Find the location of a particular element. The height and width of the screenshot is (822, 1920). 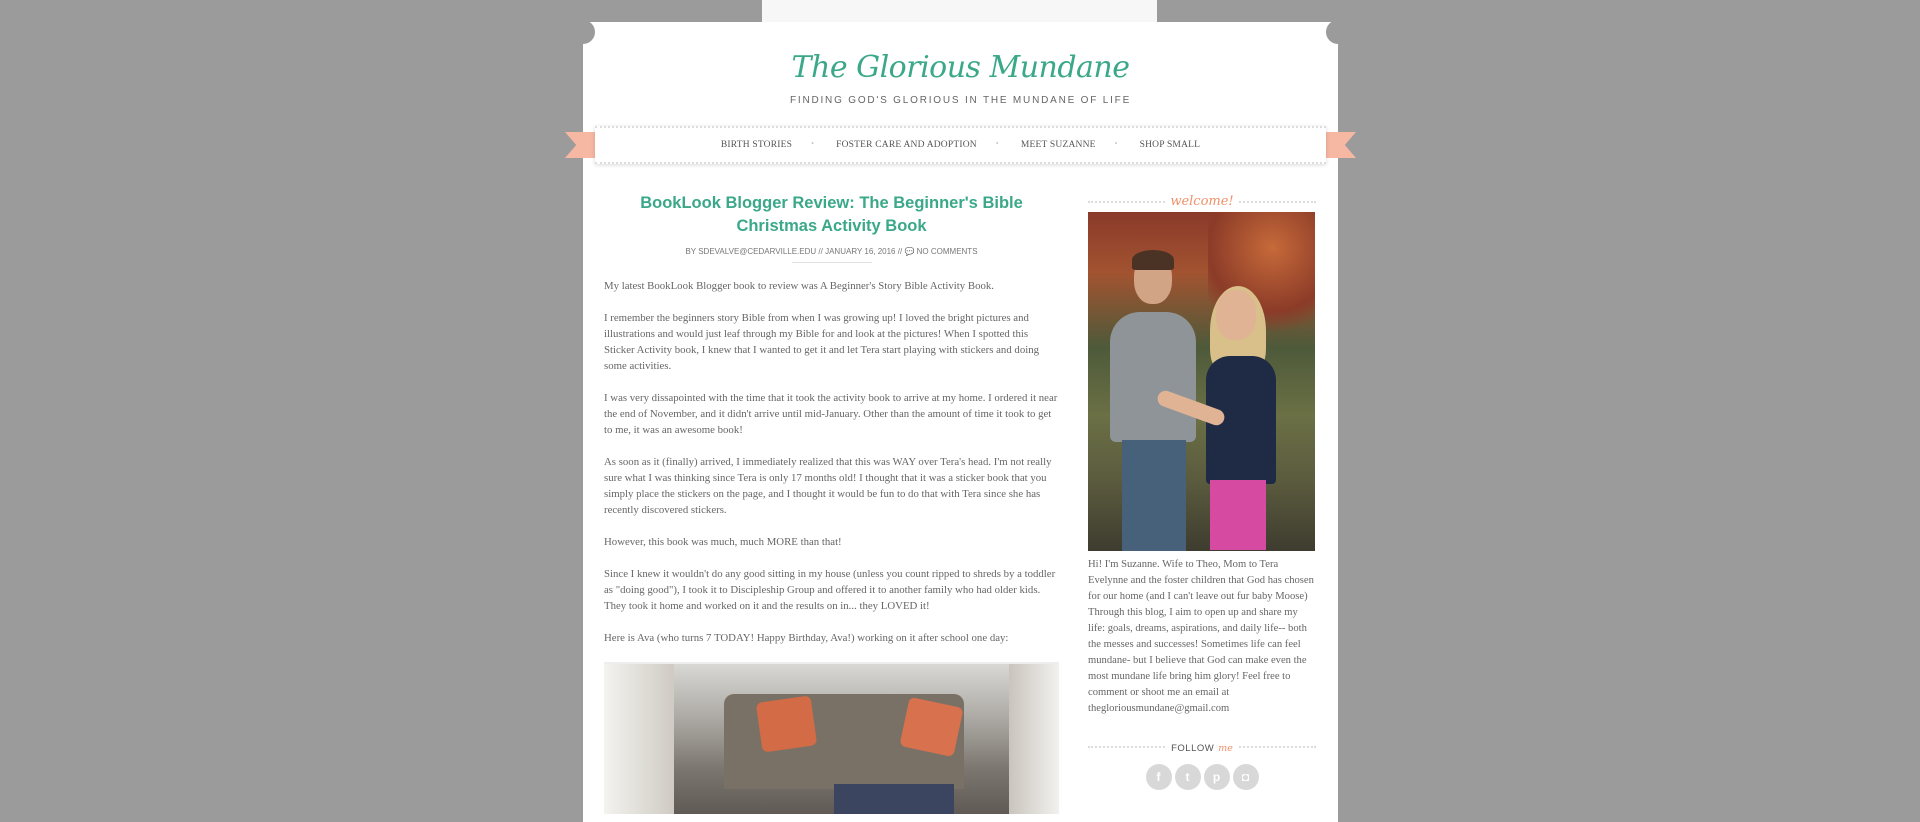

wrap: FOLLOW me is located at coordinates (1202, 746).